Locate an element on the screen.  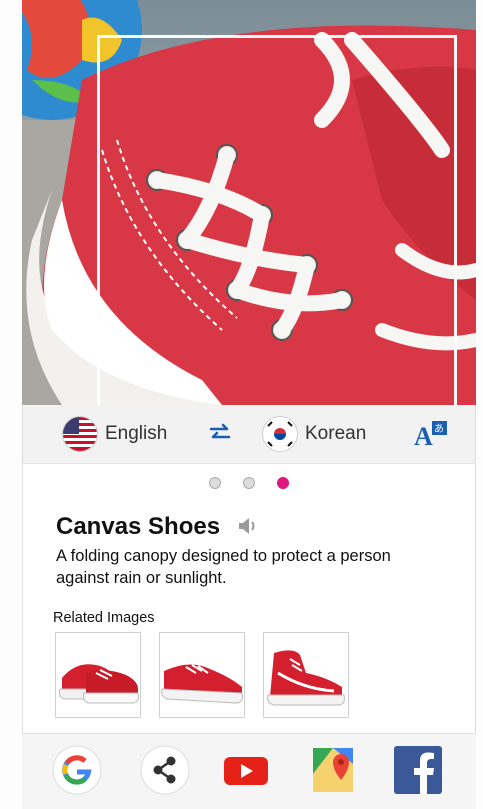
right-edge is located at coordinates (479, 404).